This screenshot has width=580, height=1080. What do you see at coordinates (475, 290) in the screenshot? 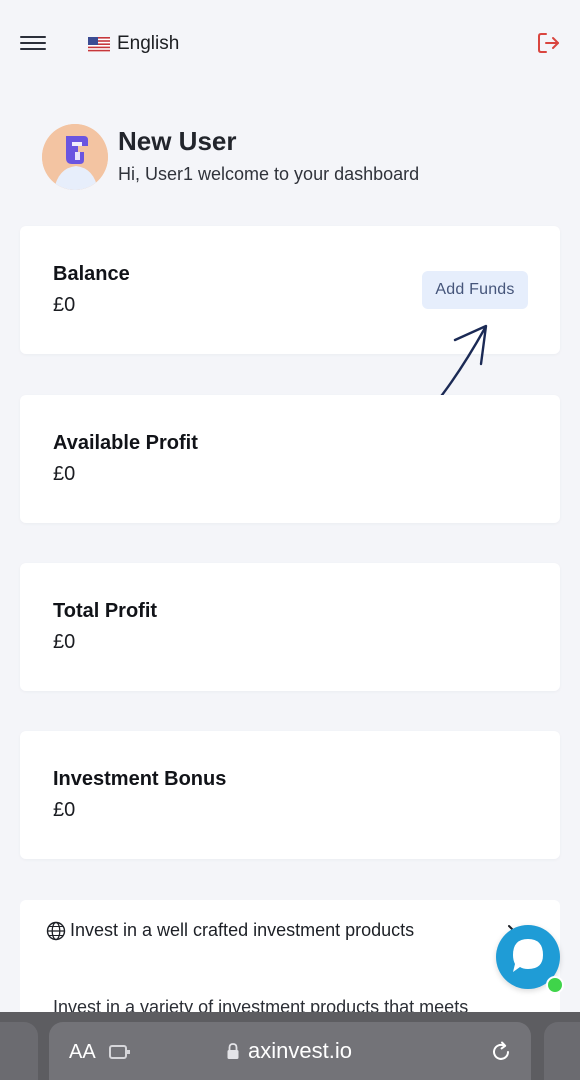
I see `add-funds-button: Add Funds` at bounding box center [475, 290].